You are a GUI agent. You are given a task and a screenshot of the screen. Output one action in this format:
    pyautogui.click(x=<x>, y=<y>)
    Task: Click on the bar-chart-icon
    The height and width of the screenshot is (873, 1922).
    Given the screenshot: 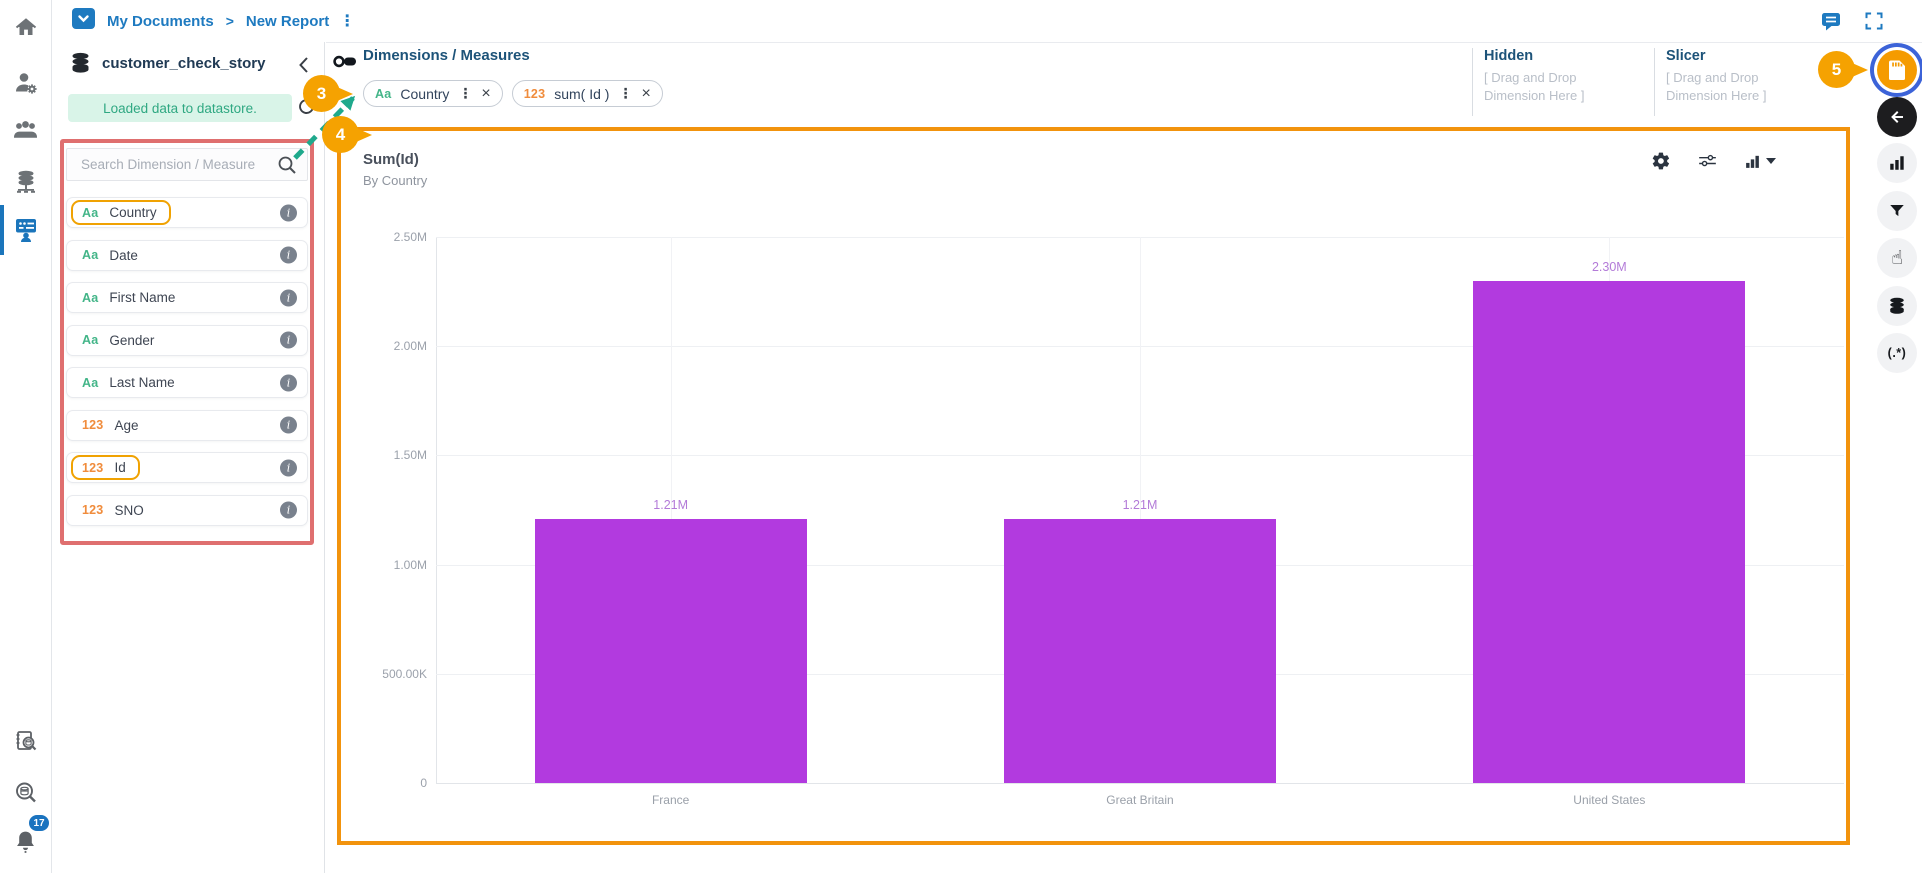 What is the action you would take?
    pyautogui.click(x=1897, y=163)
    